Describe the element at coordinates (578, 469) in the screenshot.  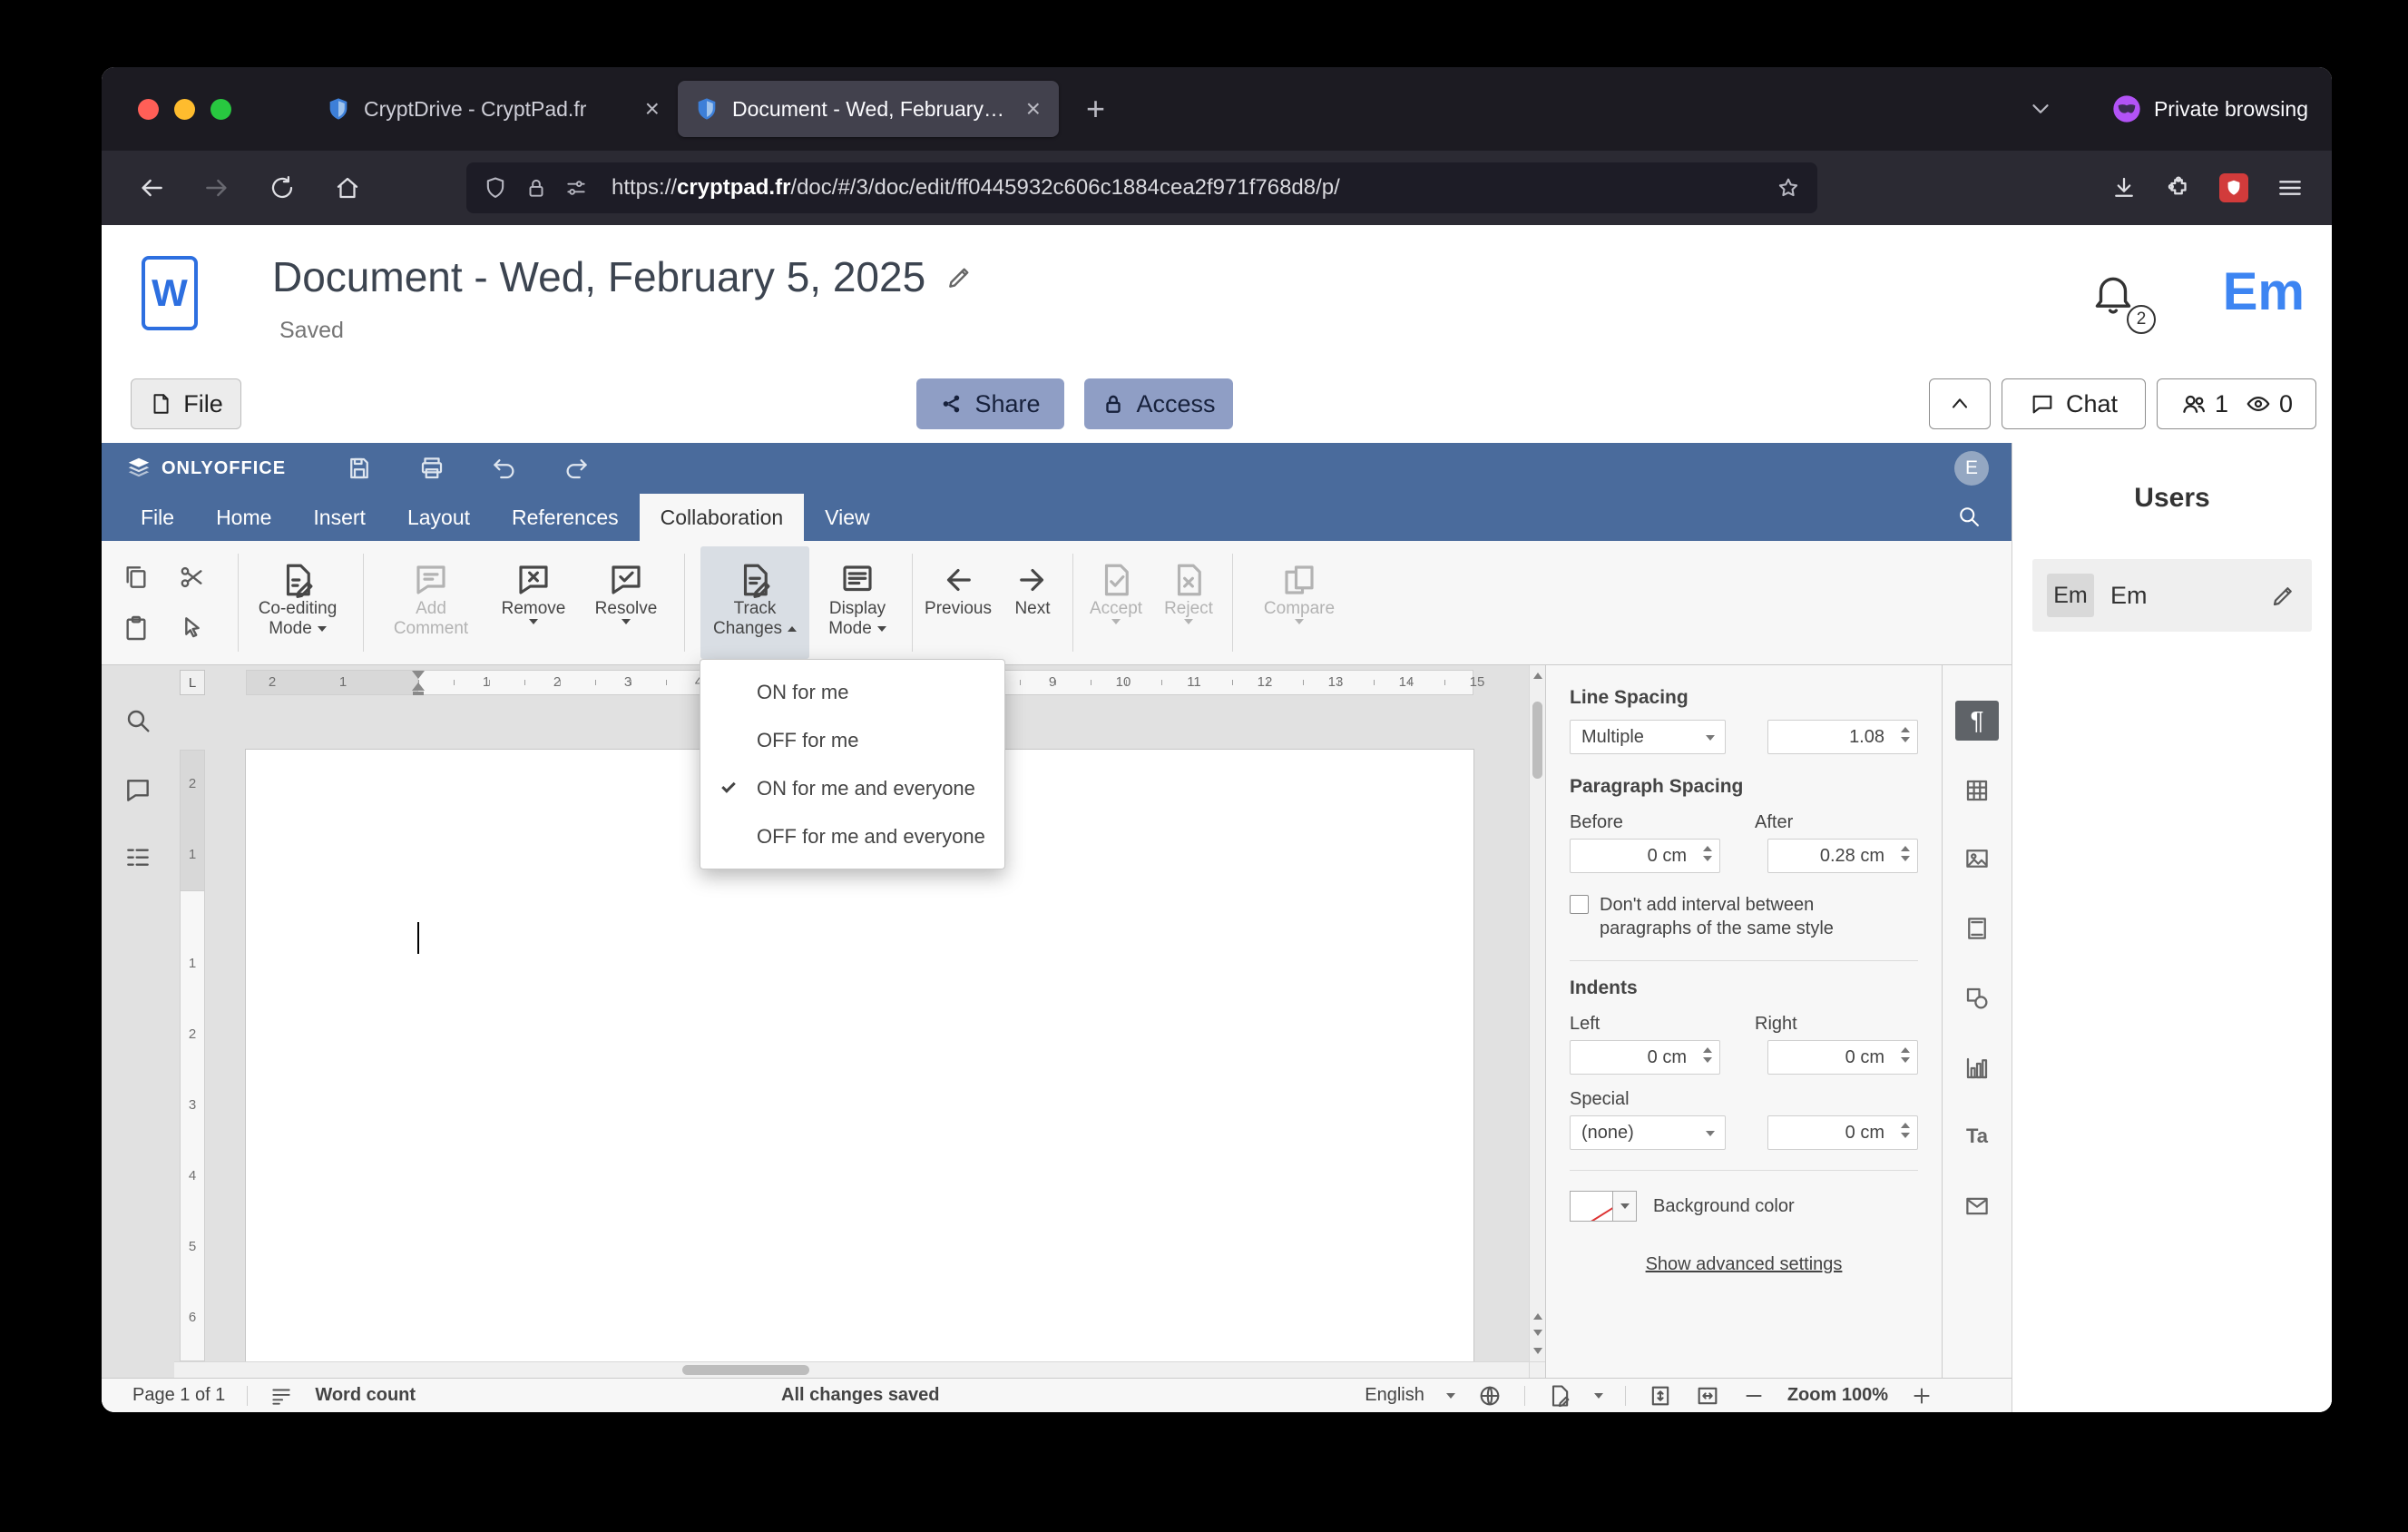
I see `redo-button` at that location.